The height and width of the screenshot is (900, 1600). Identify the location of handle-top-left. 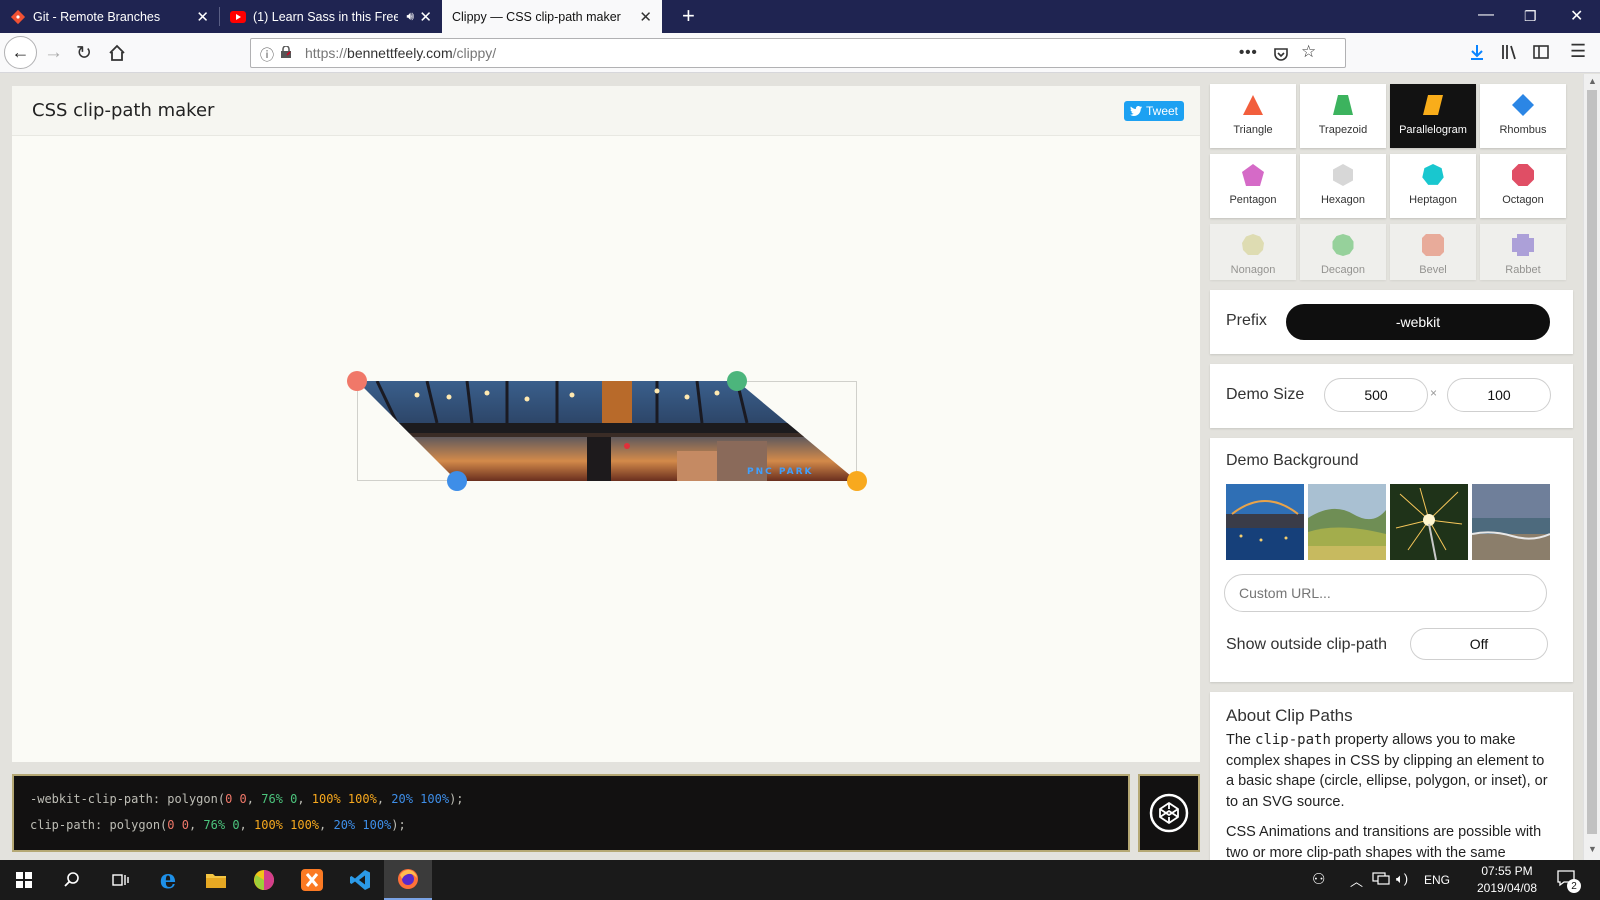
(357, 381).